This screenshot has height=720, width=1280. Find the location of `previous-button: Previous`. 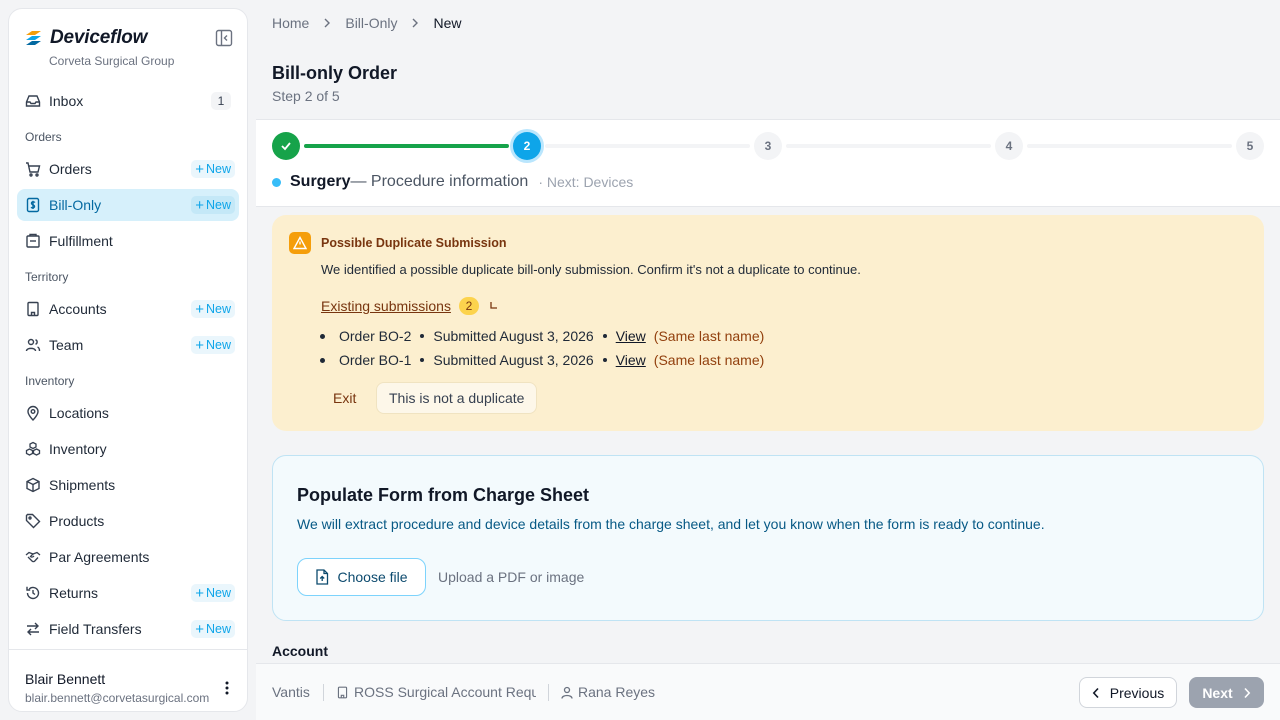

previous-button: Previous is located at coordinates (1128, 692).